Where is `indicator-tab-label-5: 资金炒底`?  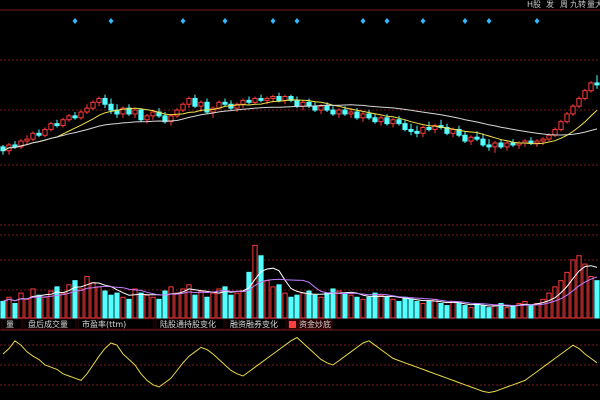
indicator-tab-label-5: 资金炒底 is located at coordinates (315, 324).